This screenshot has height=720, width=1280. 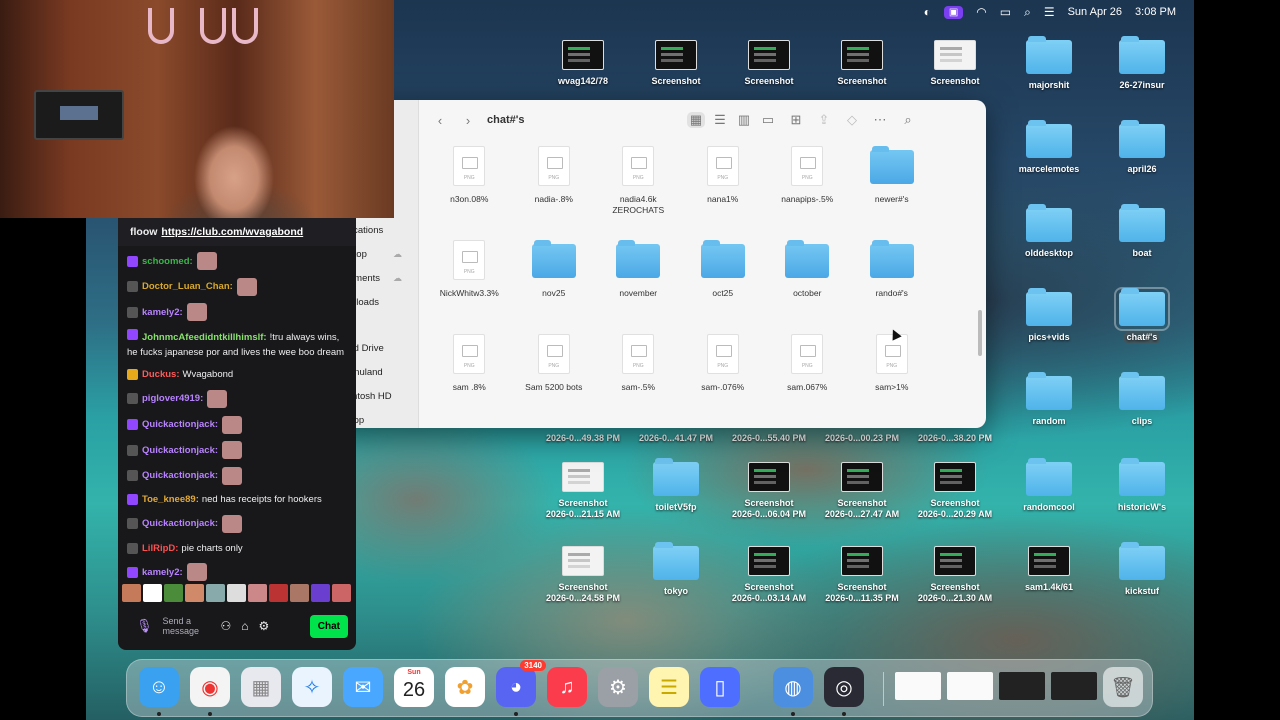 I want to click on desktop-item: sam1.4k/61, so click(x=1049, y=569).